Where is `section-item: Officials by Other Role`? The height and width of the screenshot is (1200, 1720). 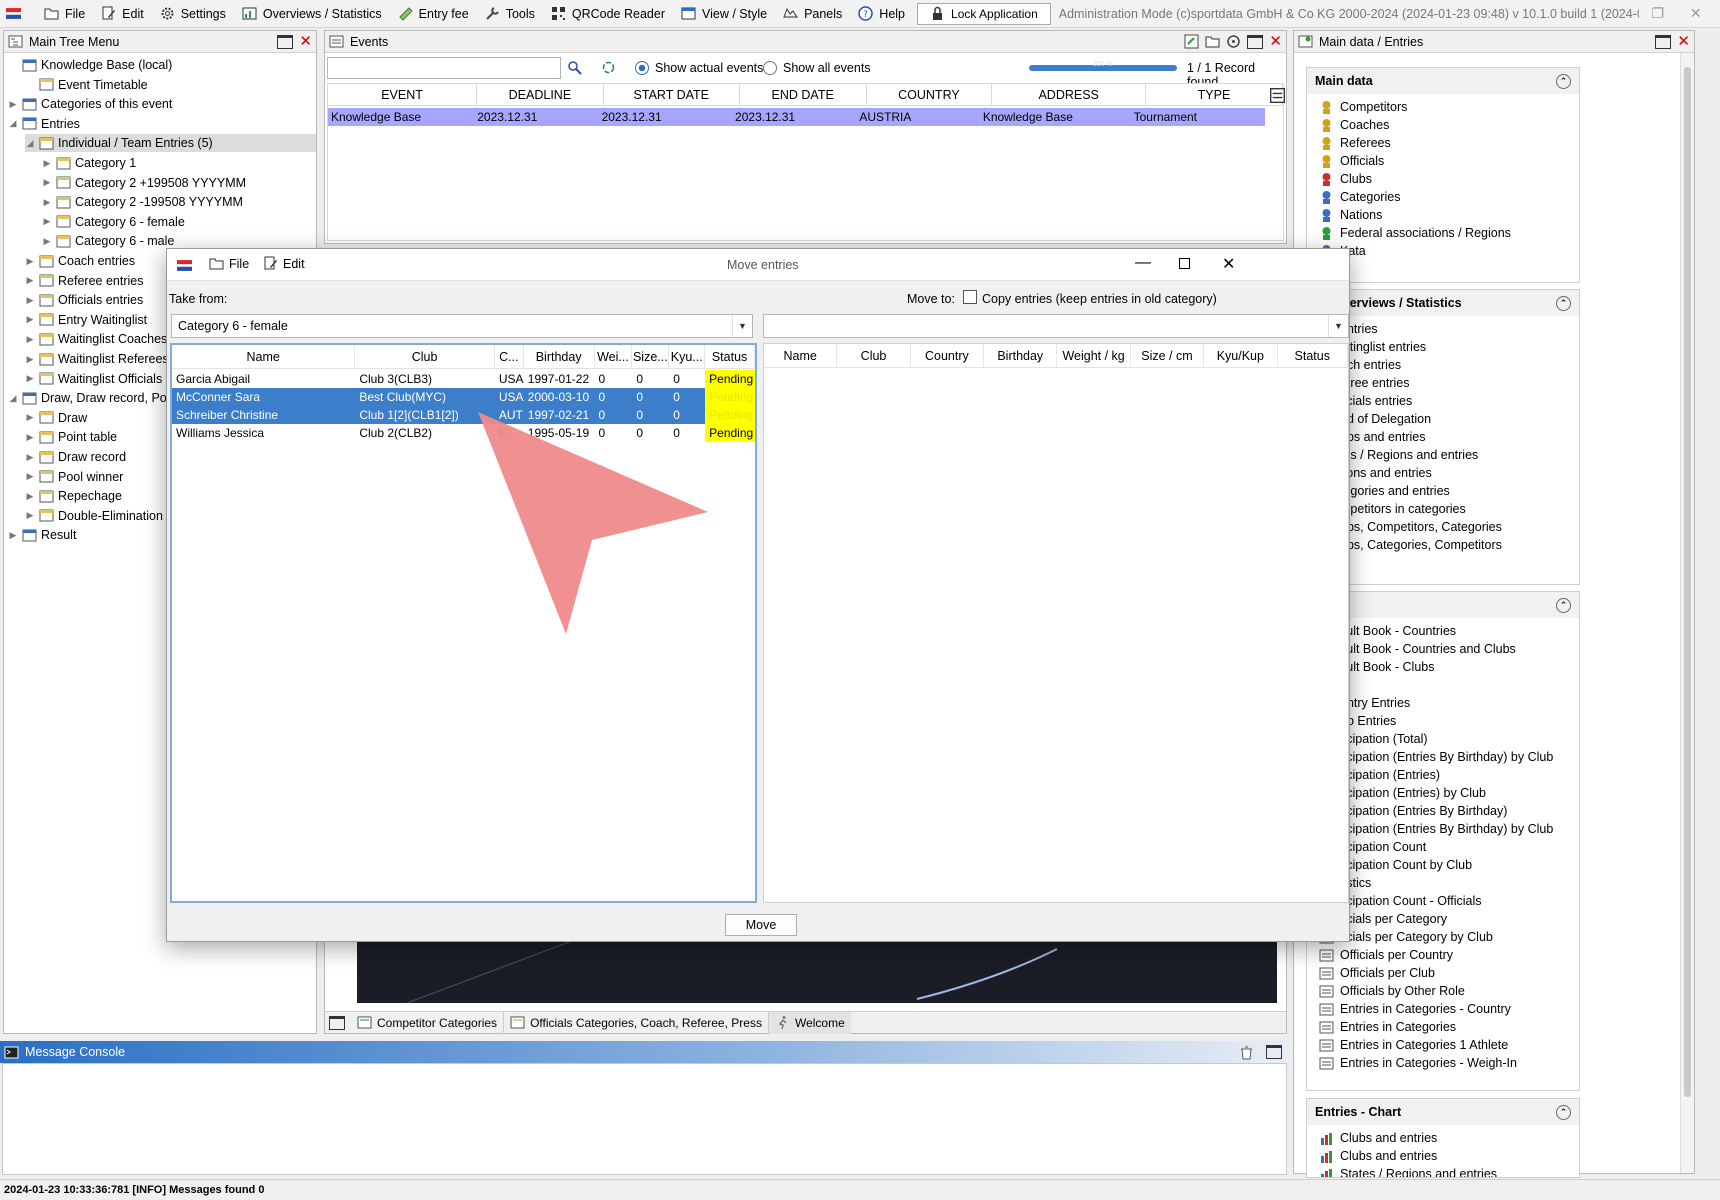
section-item: Officials by Other Role is located at coordinates (1443, 991).